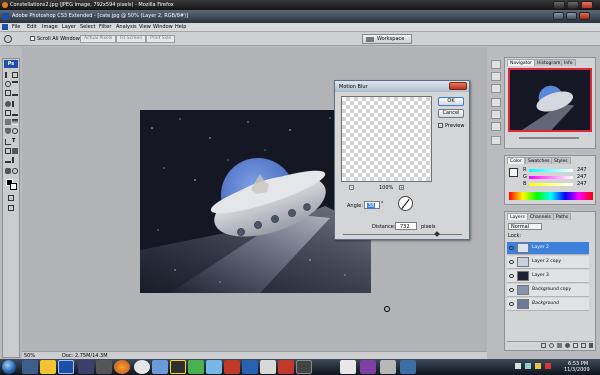 Image resolution: width=600 pixels, height=375 pixels. What do you see at coordinates (250, 367) in the screenshot?
I see `taskbar-shield-icon` at bounding box center [250, 367].